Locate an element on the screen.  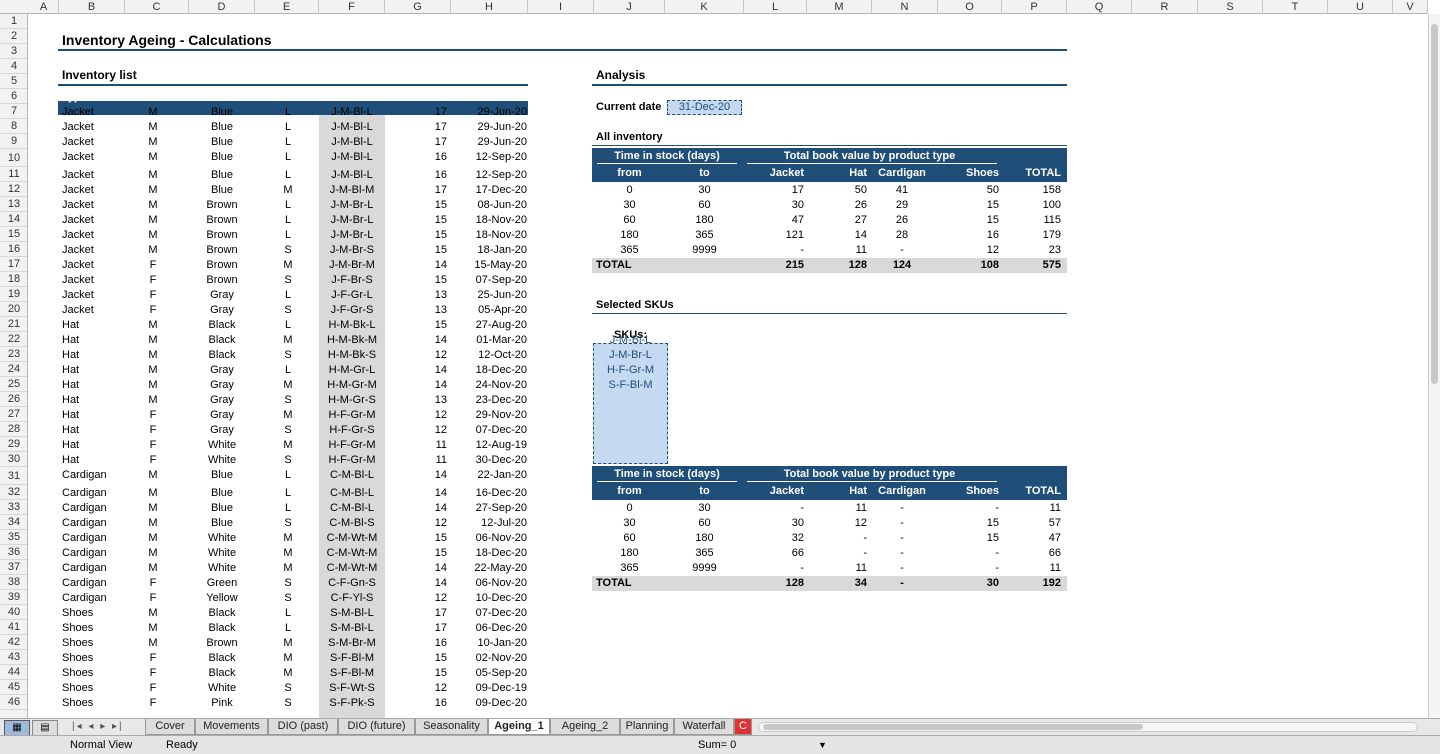
current-date-input: 31-Dec-20 is located at coordinates (704, 107).